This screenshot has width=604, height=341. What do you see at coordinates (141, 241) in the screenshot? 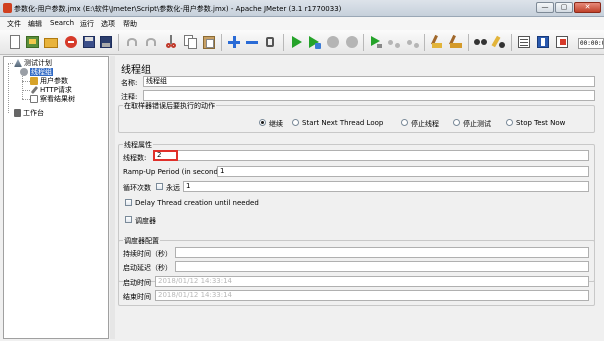
I see `scheduler-config-title: 调度器配置` at bounding box center [141, 241].